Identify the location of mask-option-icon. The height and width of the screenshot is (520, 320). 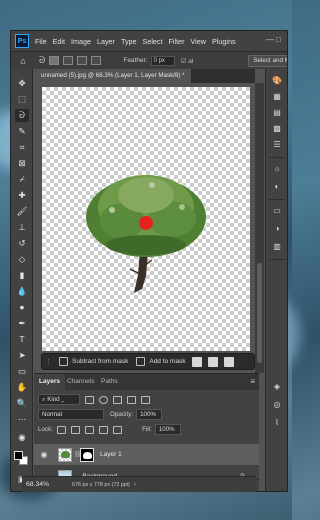
(196, 361).